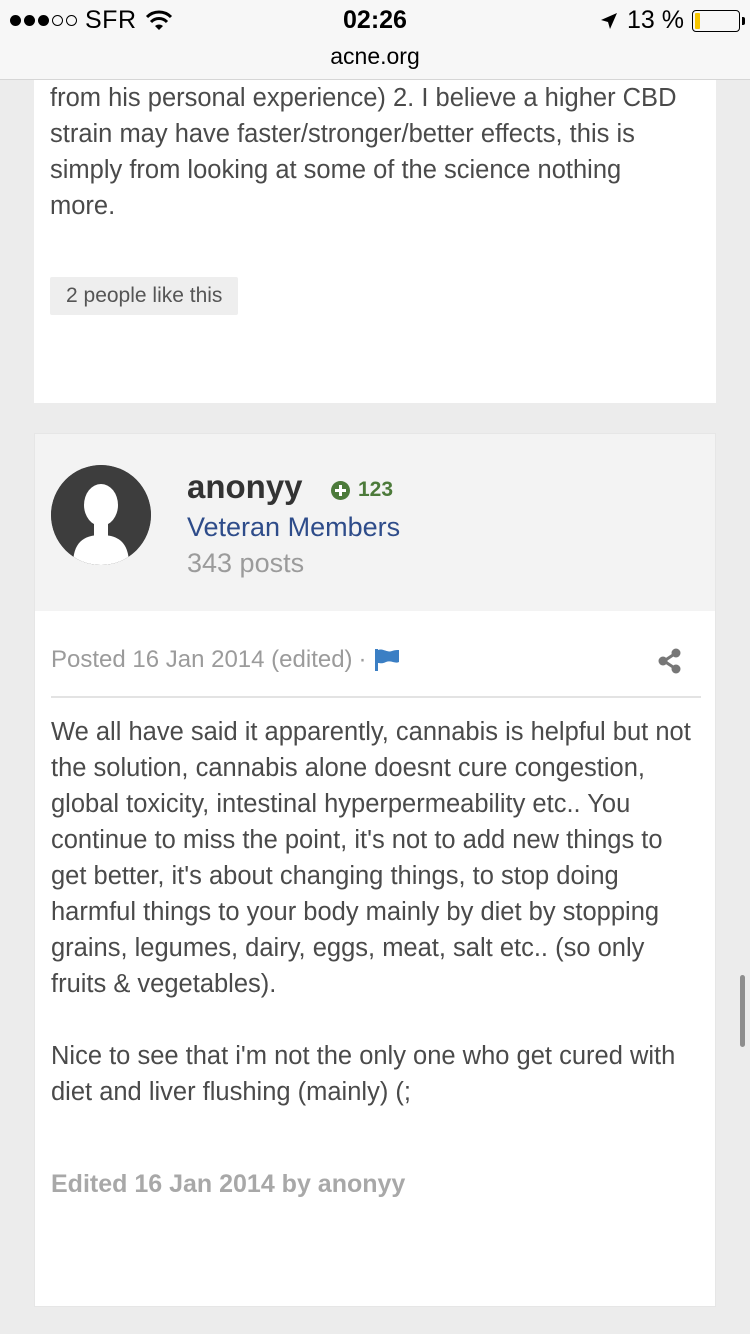  What do you see at coordinates (376, 489) in the screenshot?
I see `reputation-count: 123` at bounding box center [376, 489].